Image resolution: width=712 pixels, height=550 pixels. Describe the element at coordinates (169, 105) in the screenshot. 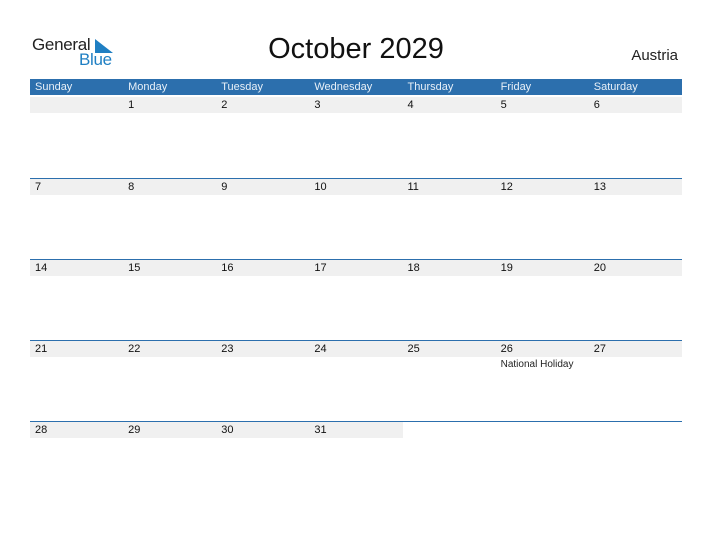

I see `day-cell: 1` at that location.